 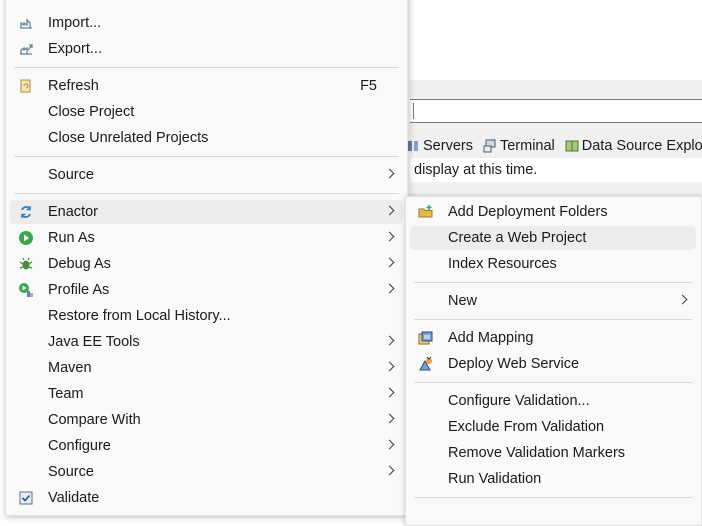 I want to click on submenu-item-add-mapping: Add Mapping, so click(x=553, y=338).